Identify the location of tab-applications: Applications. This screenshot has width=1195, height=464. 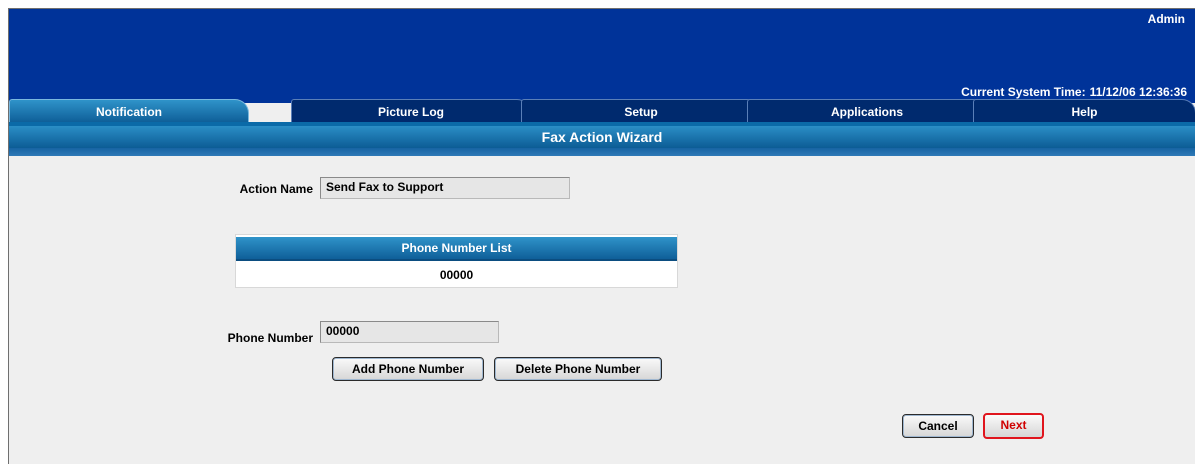
(867, 110).